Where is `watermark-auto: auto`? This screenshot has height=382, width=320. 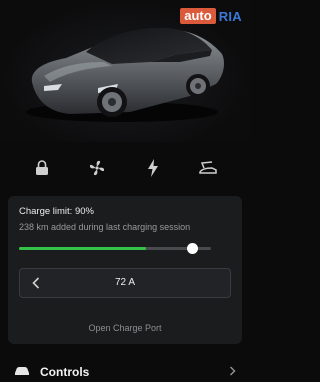 watermark-auto: auto is located at coordinates (198, 16).